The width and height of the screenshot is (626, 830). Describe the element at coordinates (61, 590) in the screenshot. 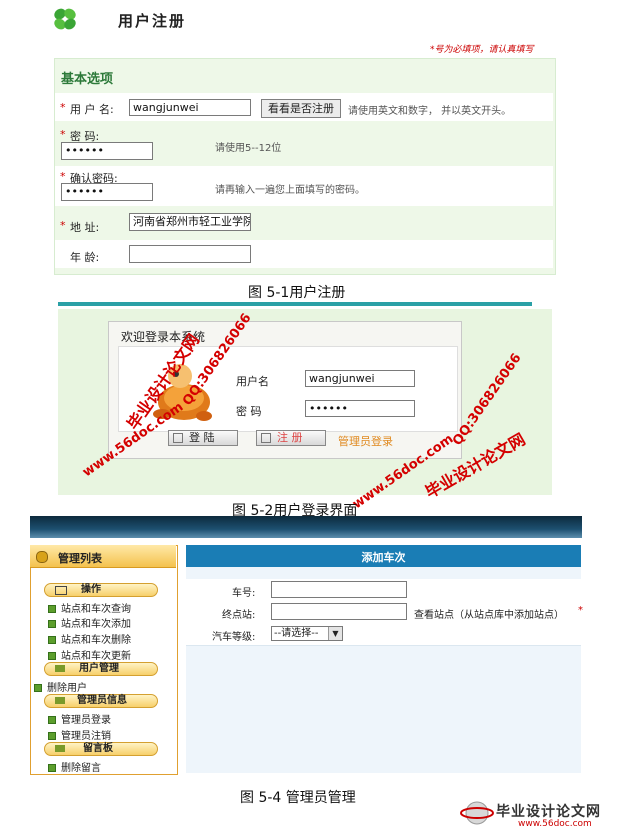

I see `folder-icon` at that location.